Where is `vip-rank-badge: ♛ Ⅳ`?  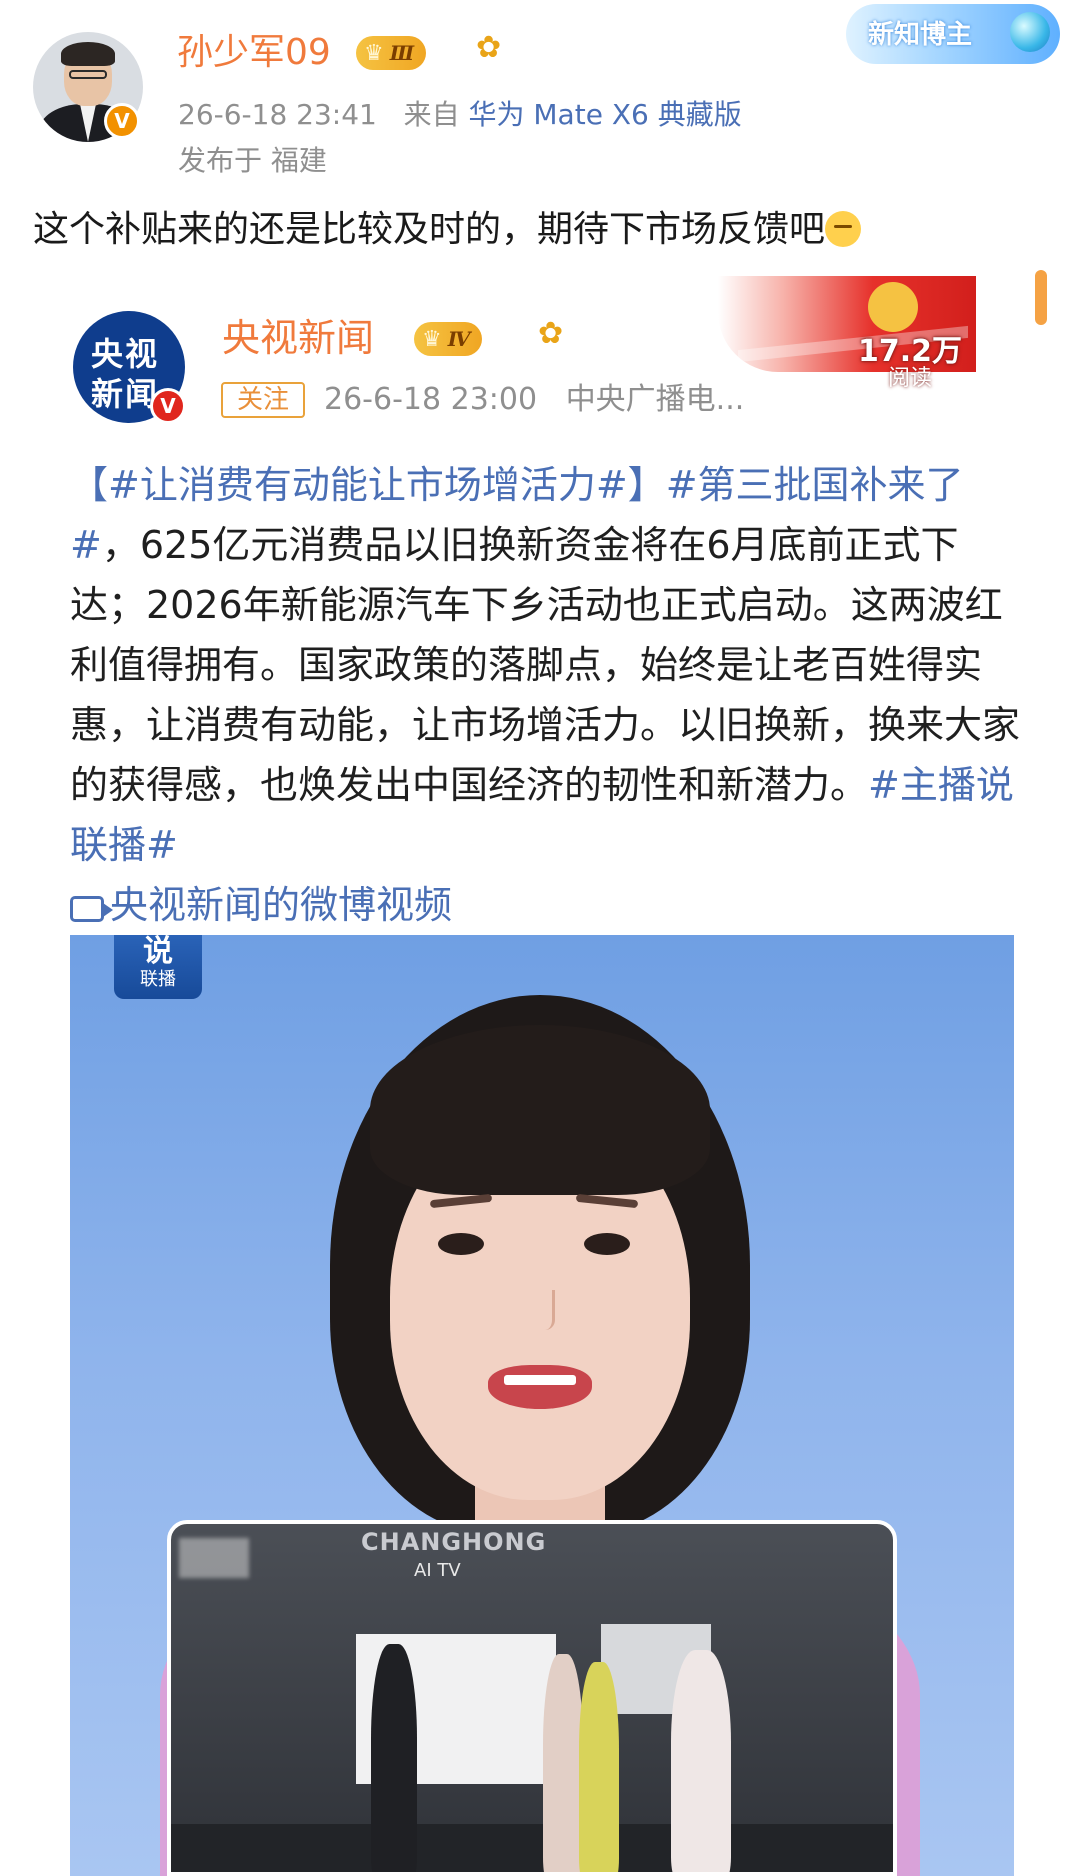 vip-rank-badge: ♛ Ⅳ is located at coordinates (448, 339).